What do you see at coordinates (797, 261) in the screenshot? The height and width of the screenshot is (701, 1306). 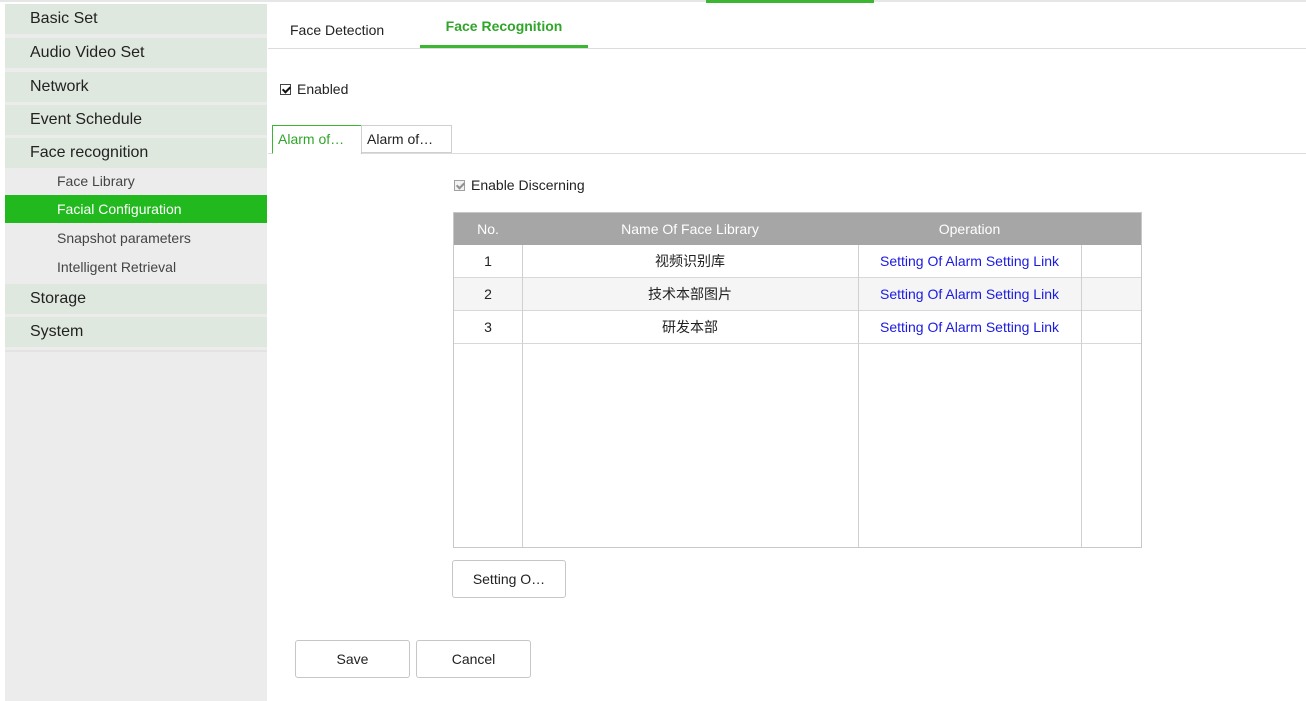 I see `table-row: 1 视频识别库 Setting Of Alarm Setting Link` at bounding box center [797, 261].